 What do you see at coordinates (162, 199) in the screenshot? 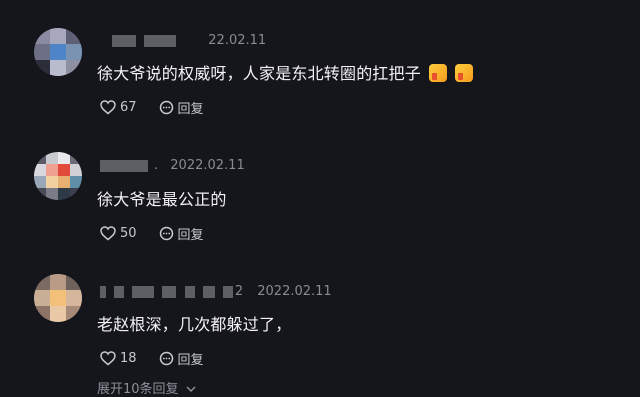
I see `comment-text: 徐大爷是最公正的` at bounding box center [162, 199].